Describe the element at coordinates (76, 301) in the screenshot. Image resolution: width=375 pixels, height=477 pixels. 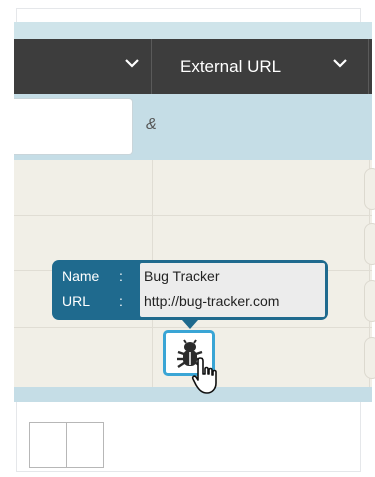
I see `tooltip-url-key: URL` at that location.